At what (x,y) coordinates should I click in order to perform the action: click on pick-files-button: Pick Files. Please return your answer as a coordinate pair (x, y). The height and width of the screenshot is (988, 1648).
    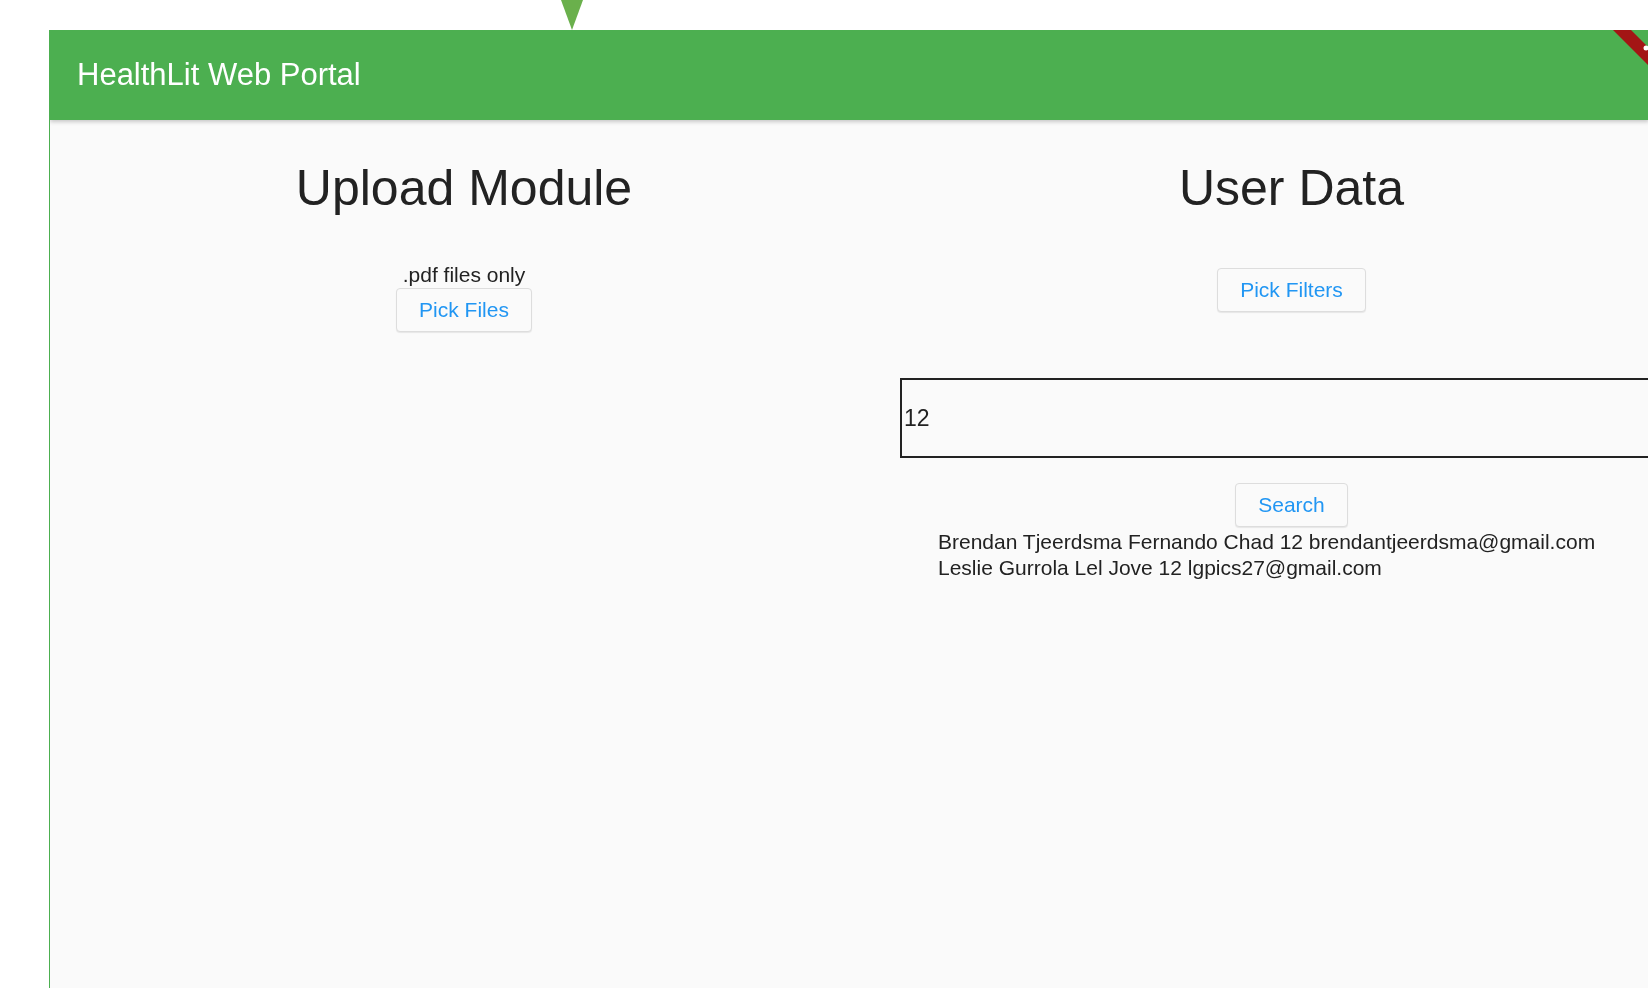
    Looking at the image, I should click on (464, 310).